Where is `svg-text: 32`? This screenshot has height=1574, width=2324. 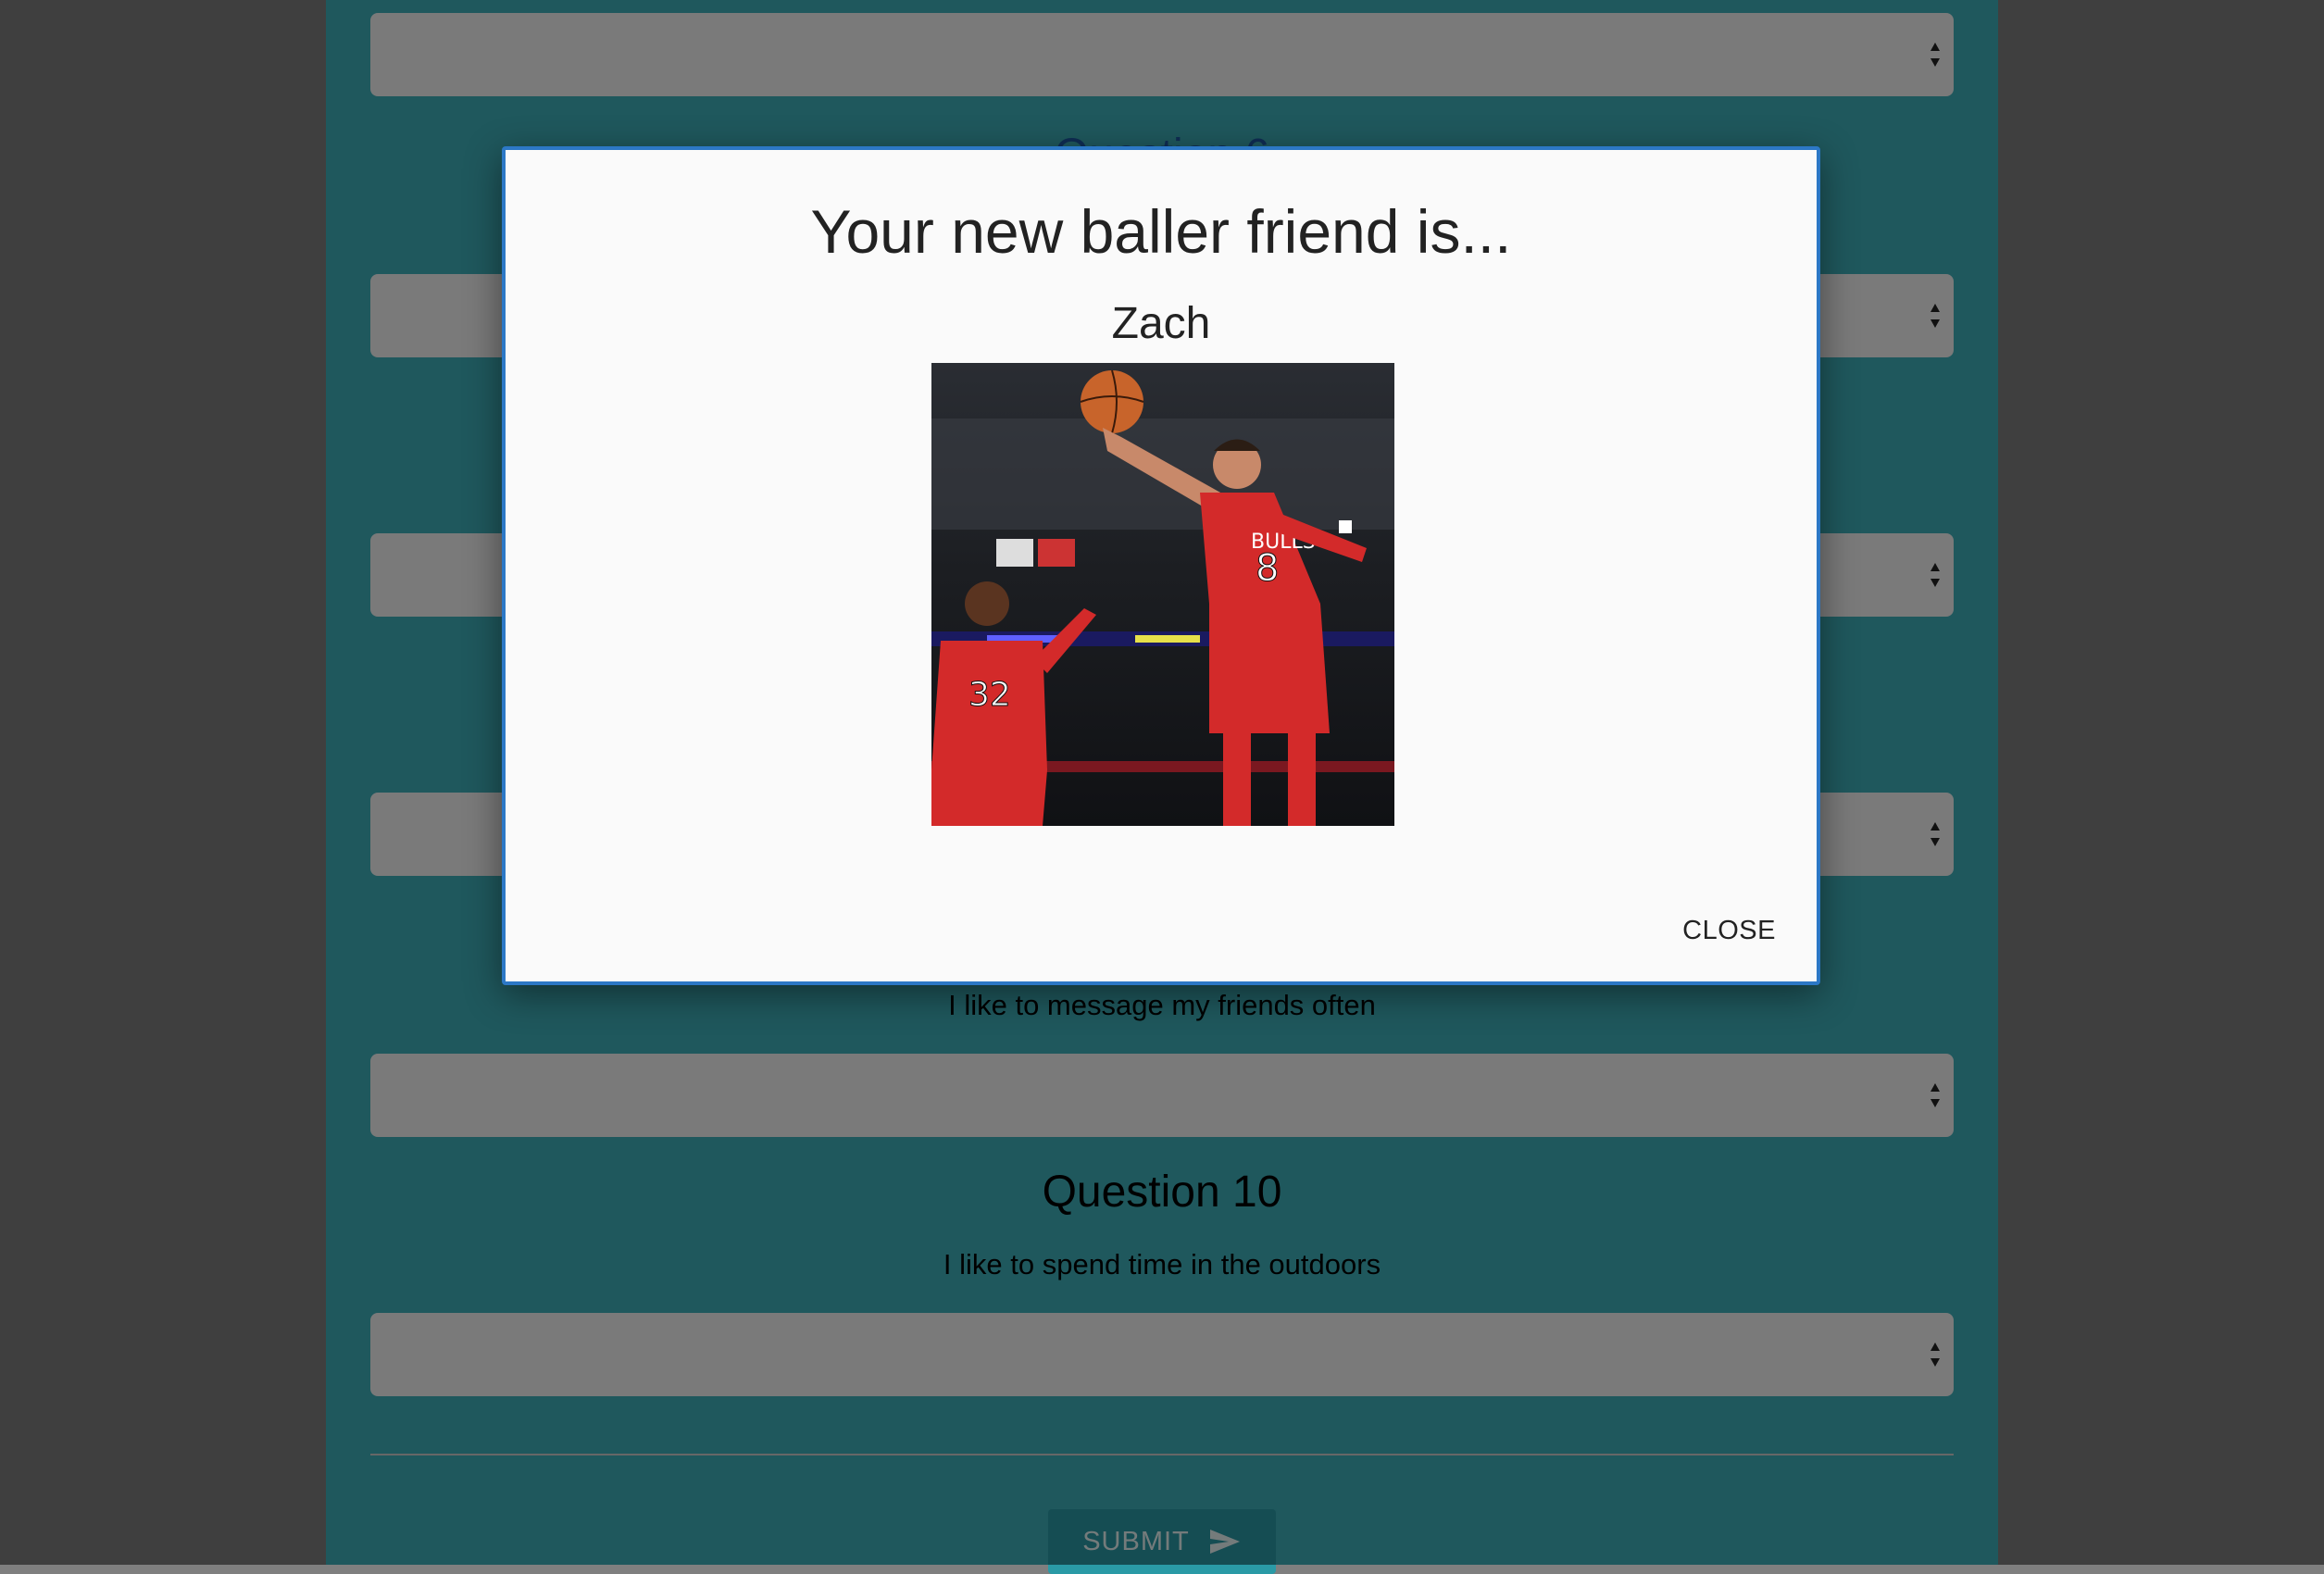 svg-text: 32 is located at coordinates (989, 695).